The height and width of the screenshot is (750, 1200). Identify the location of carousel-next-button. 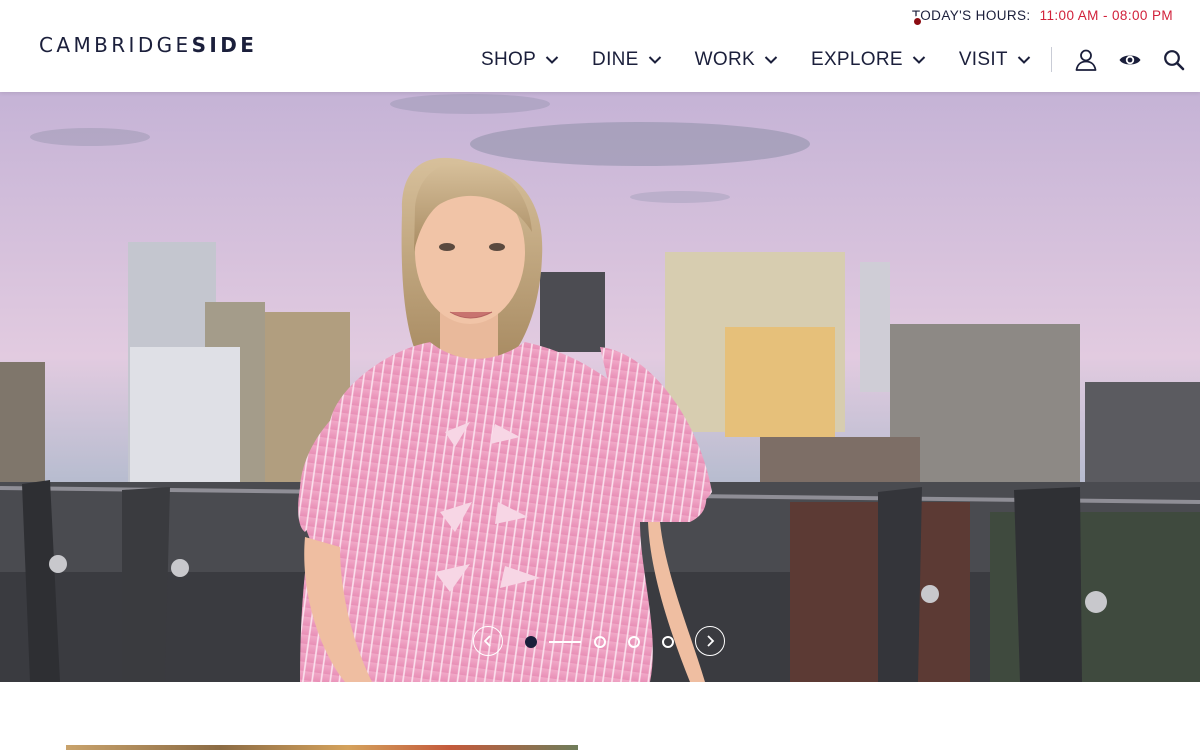
(710, 641).